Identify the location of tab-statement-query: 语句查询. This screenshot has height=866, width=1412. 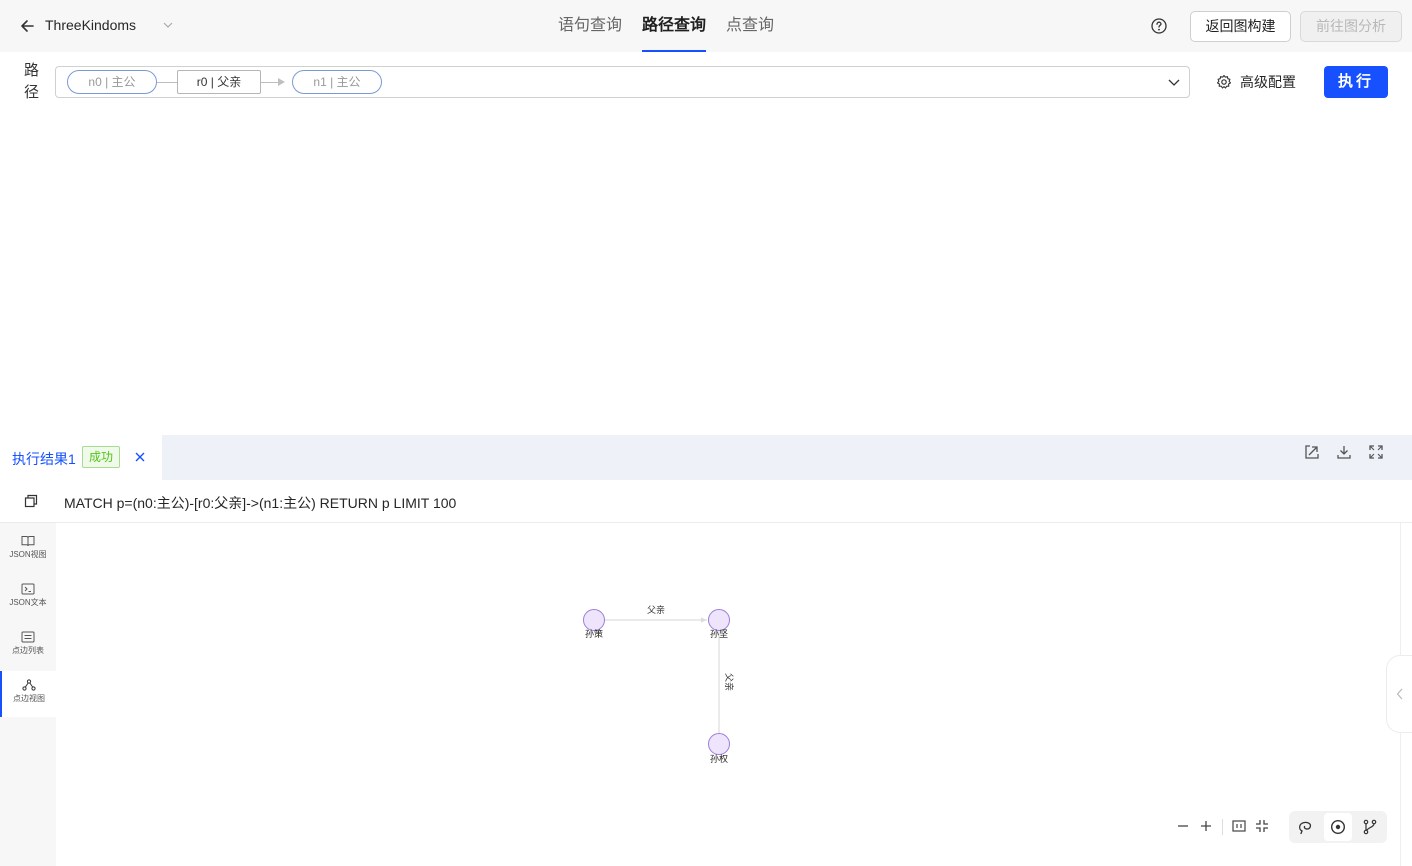
(590, 26).